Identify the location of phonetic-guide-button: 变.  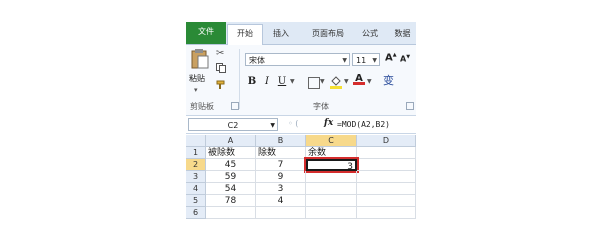
(388, 80).